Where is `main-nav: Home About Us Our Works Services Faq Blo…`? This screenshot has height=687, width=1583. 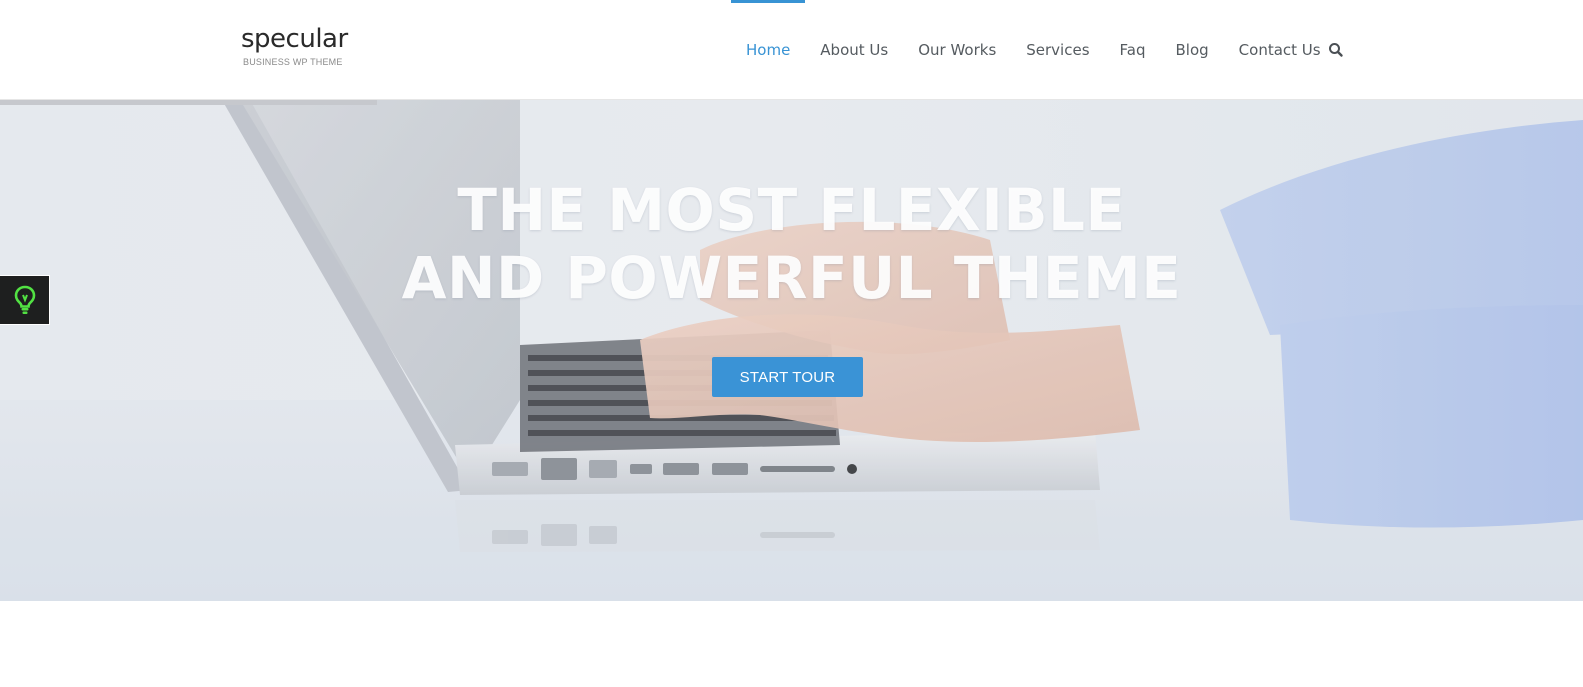 main-nav: Home About Us Our Works Services Faq Blo… is located at coordinates (1033, 50).